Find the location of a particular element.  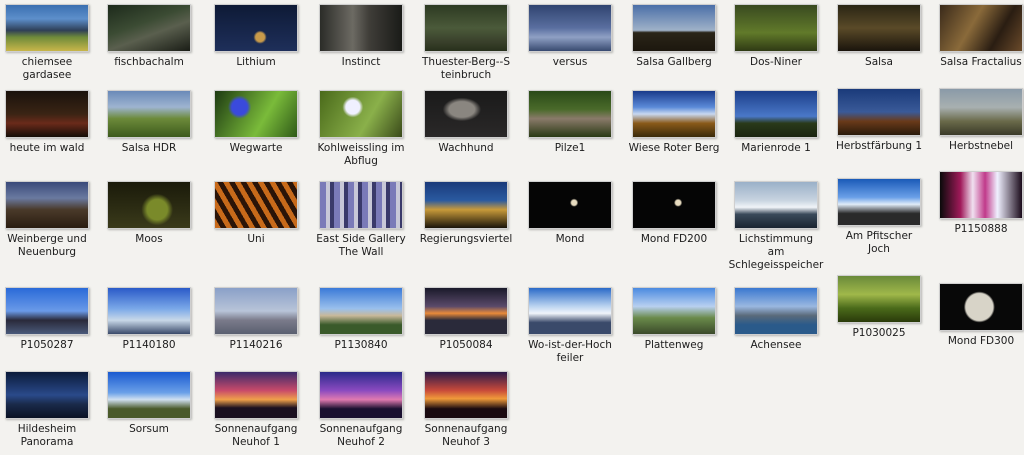

thumbnail-item: Plattenweg is located at coordinates (674, 319).